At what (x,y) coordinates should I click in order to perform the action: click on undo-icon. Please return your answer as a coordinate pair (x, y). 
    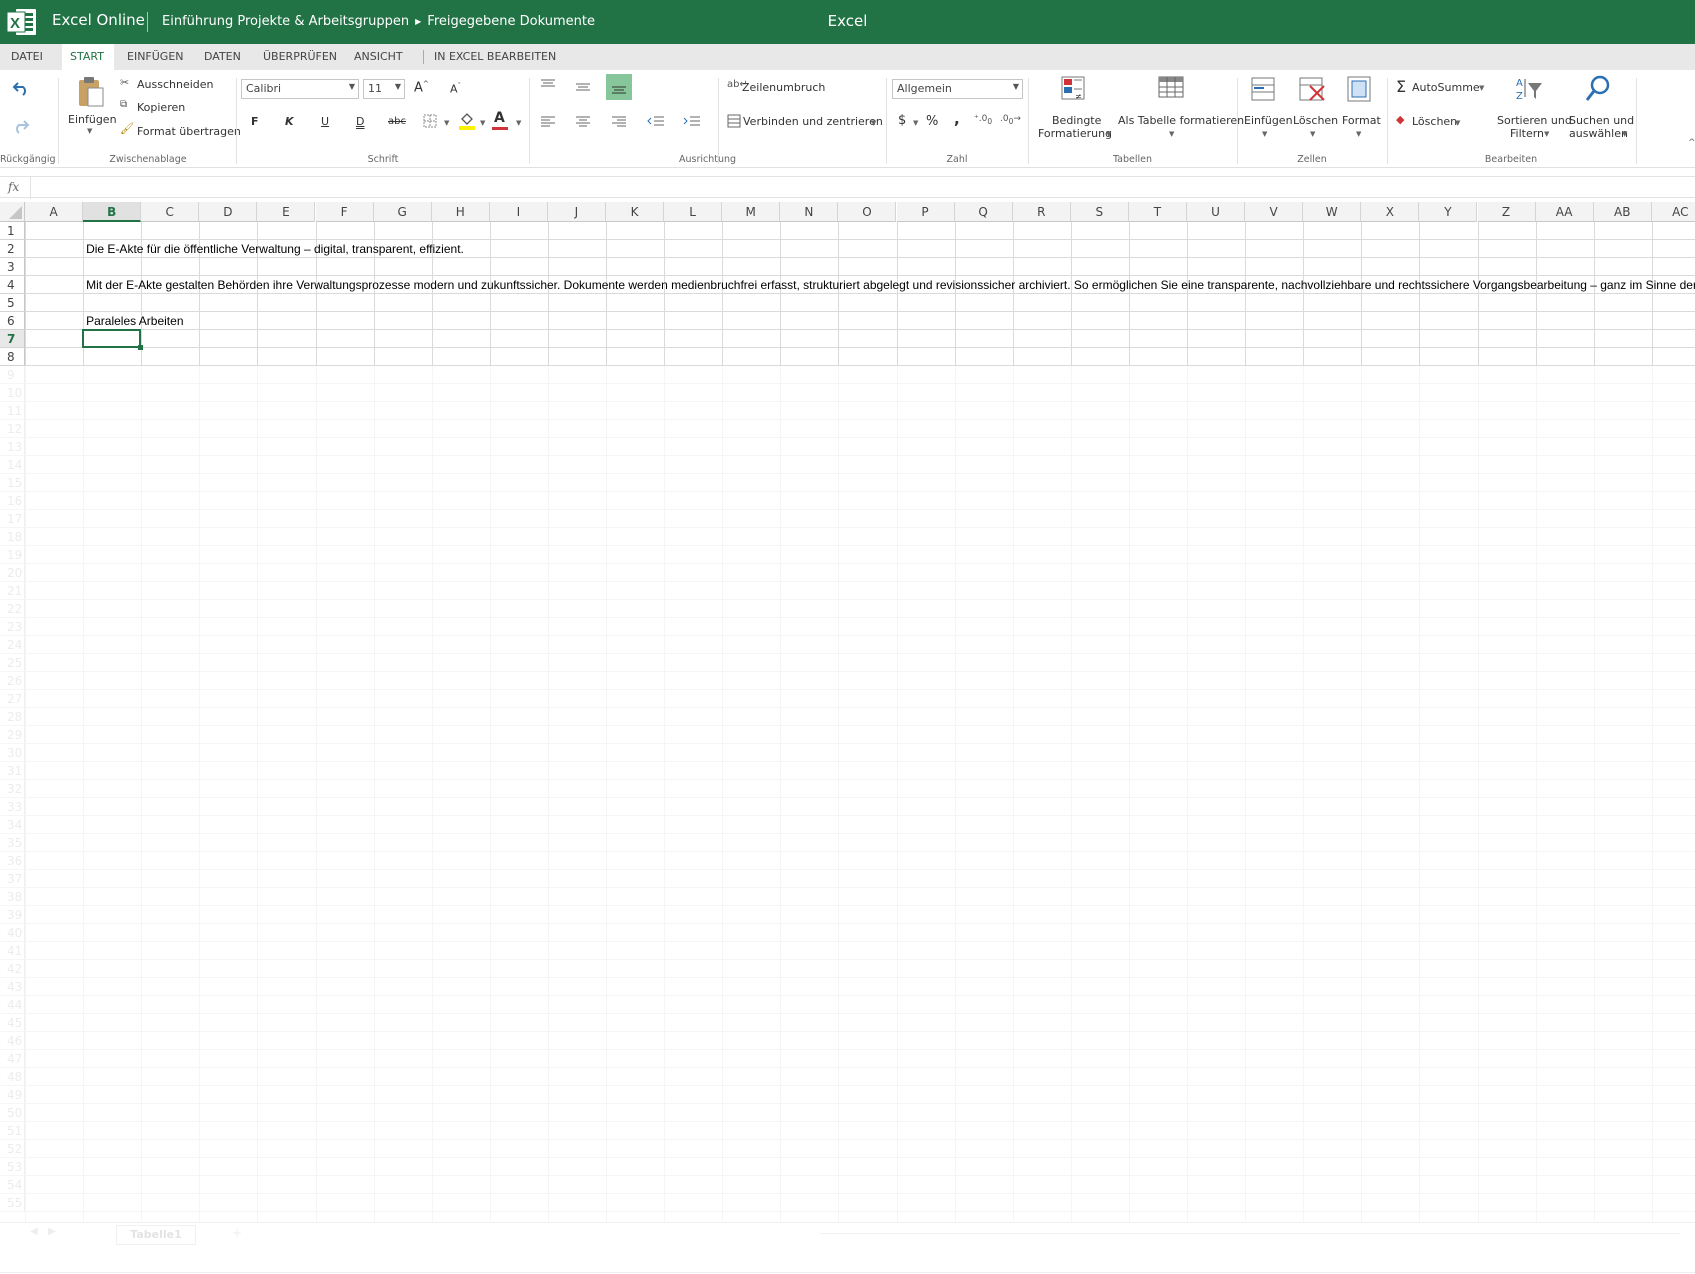
    Looking at the image, I should click on (21, 88).